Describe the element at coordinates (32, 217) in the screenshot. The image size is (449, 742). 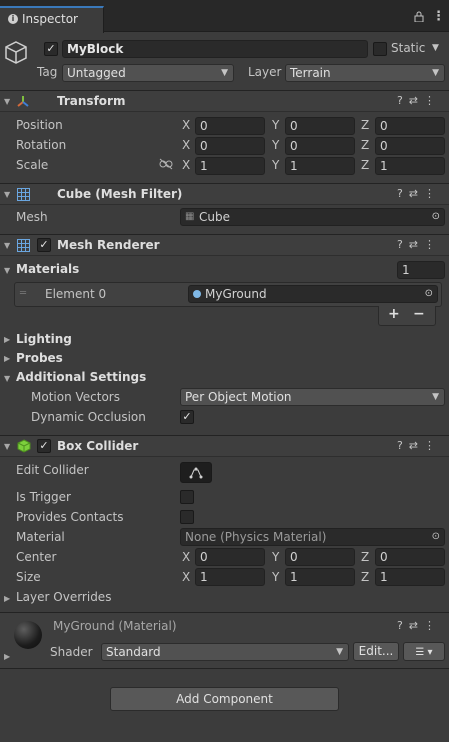
I see `mesh-label: Mesh` at that location.